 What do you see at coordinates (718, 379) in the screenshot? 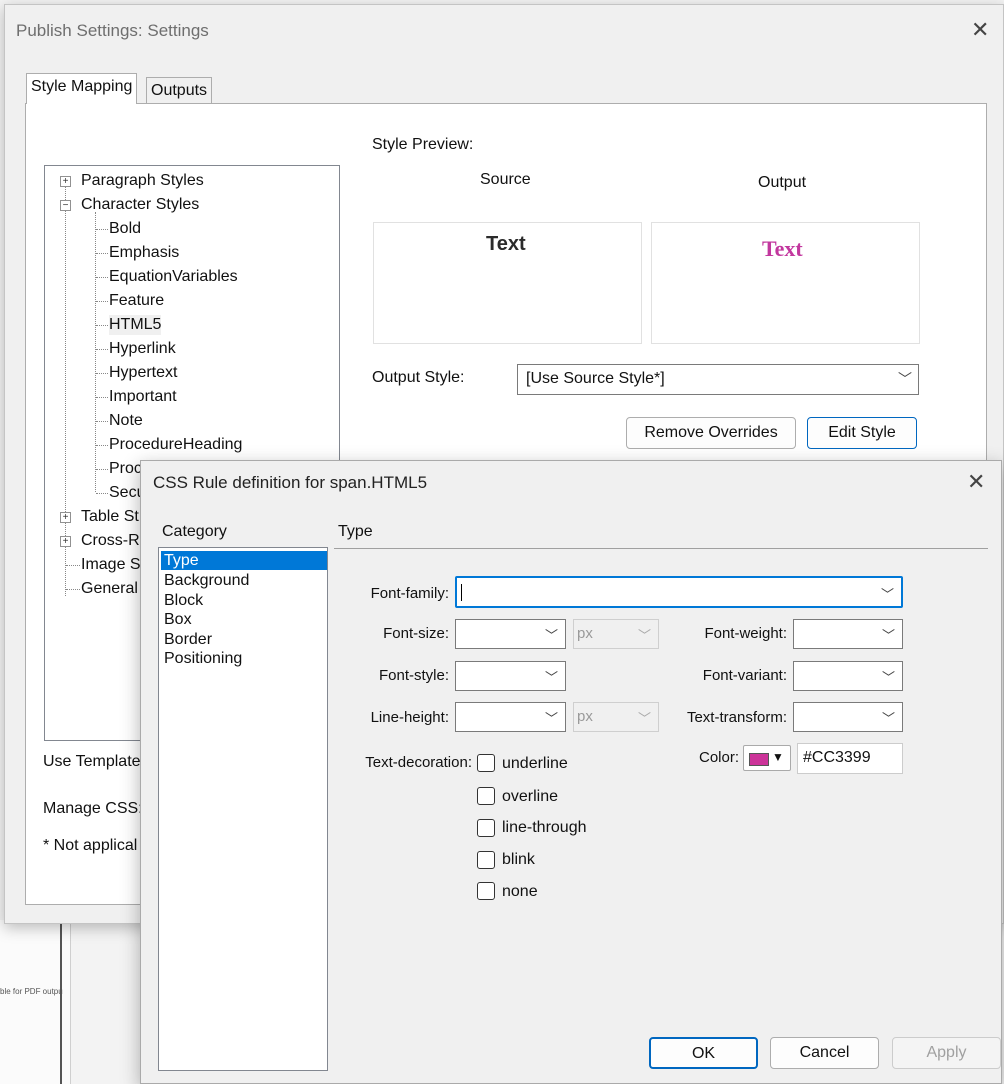
I see `output-style-select: [Use Source Style*] ﹀` at bounding box center [718, 379].